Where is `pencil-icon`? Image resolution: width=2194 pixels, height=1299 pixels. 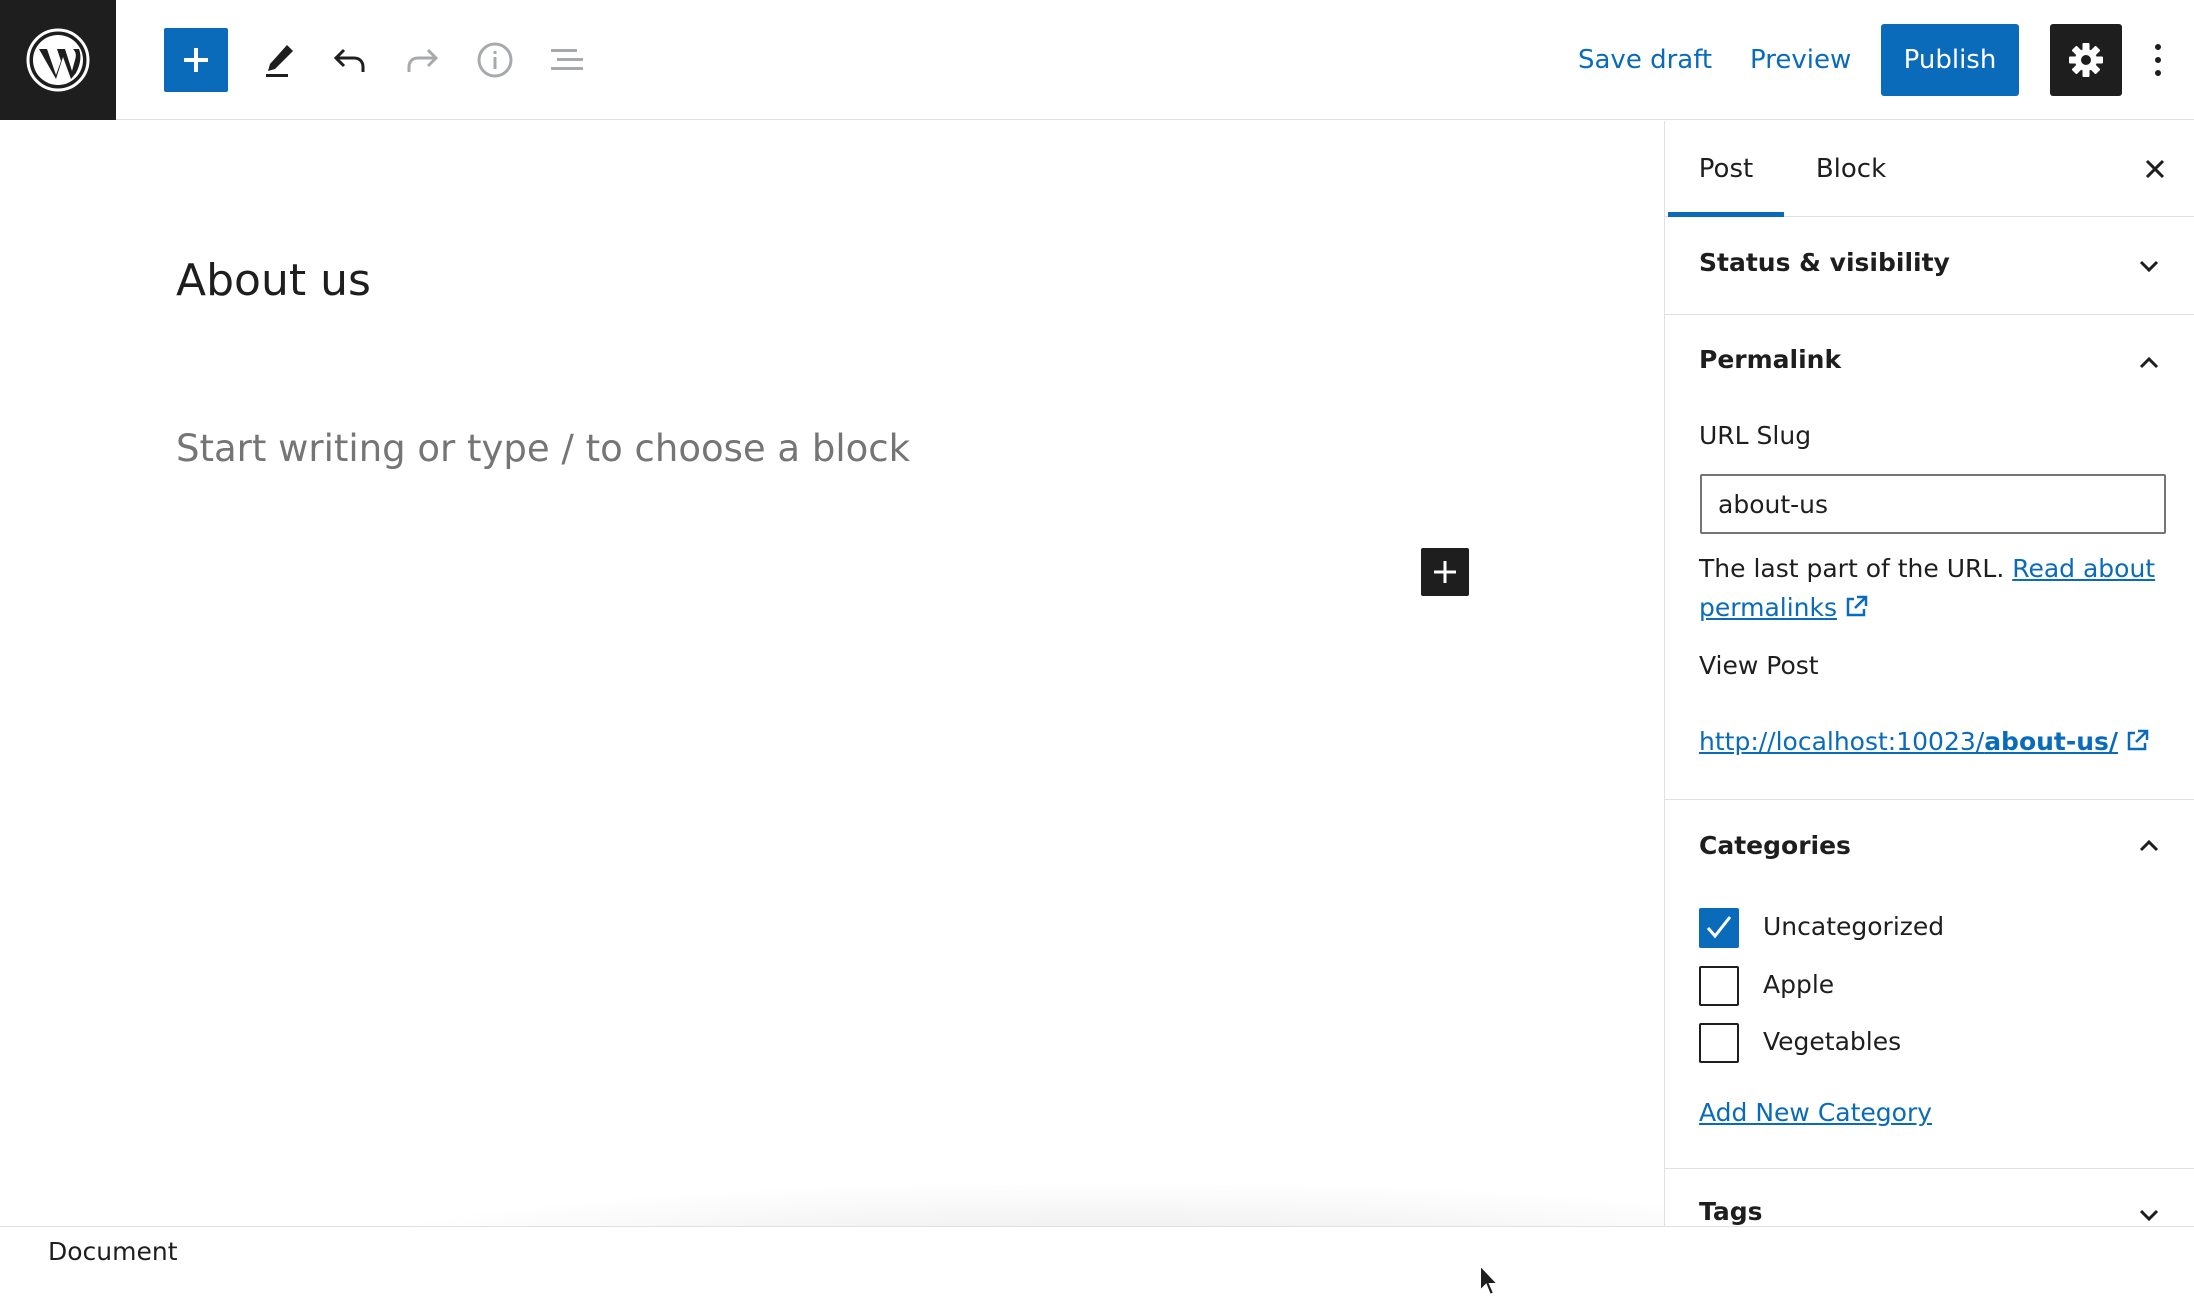
pencil-icon is located at coordinates (279, 61).